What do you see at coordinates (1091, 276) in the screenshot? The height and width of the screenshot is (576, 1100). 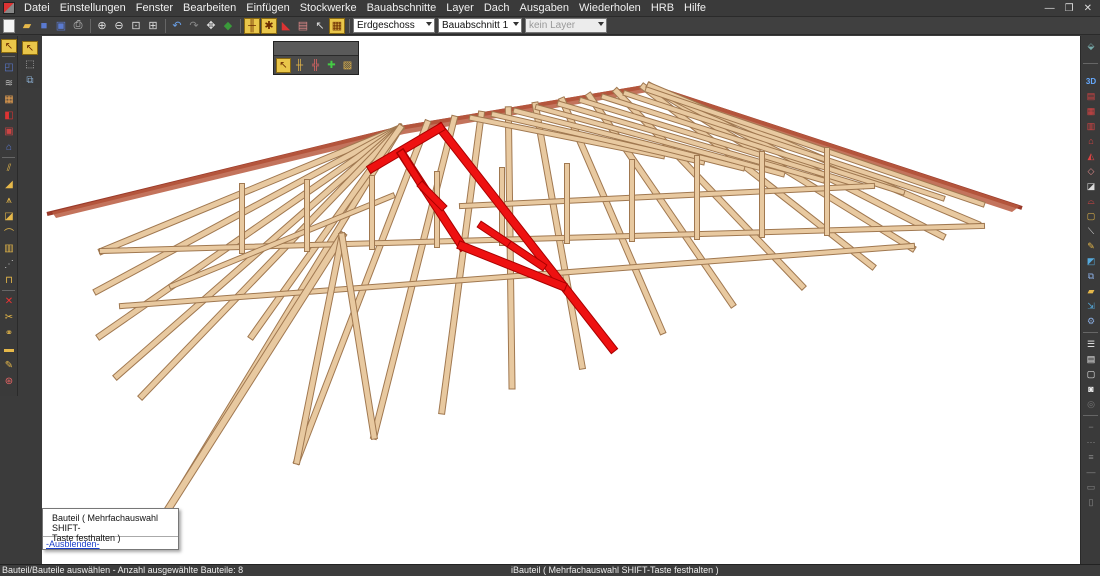 I see `copy-icon: ⧉` at bounding box center [1091, 276].